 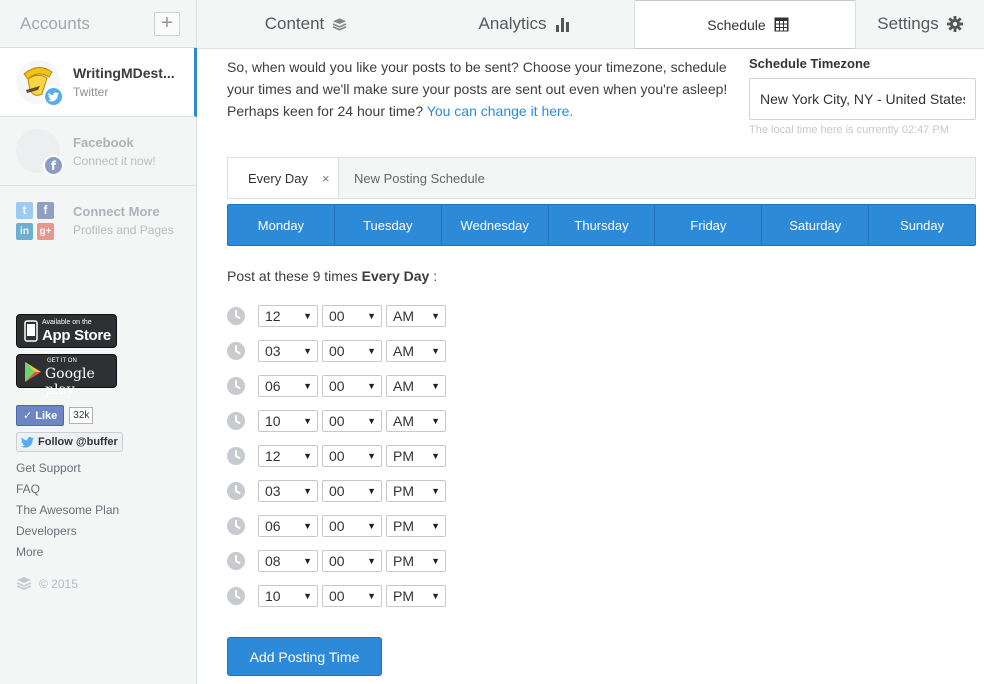 I want to click on bar-chart-icon, so click(x=562, y=24).